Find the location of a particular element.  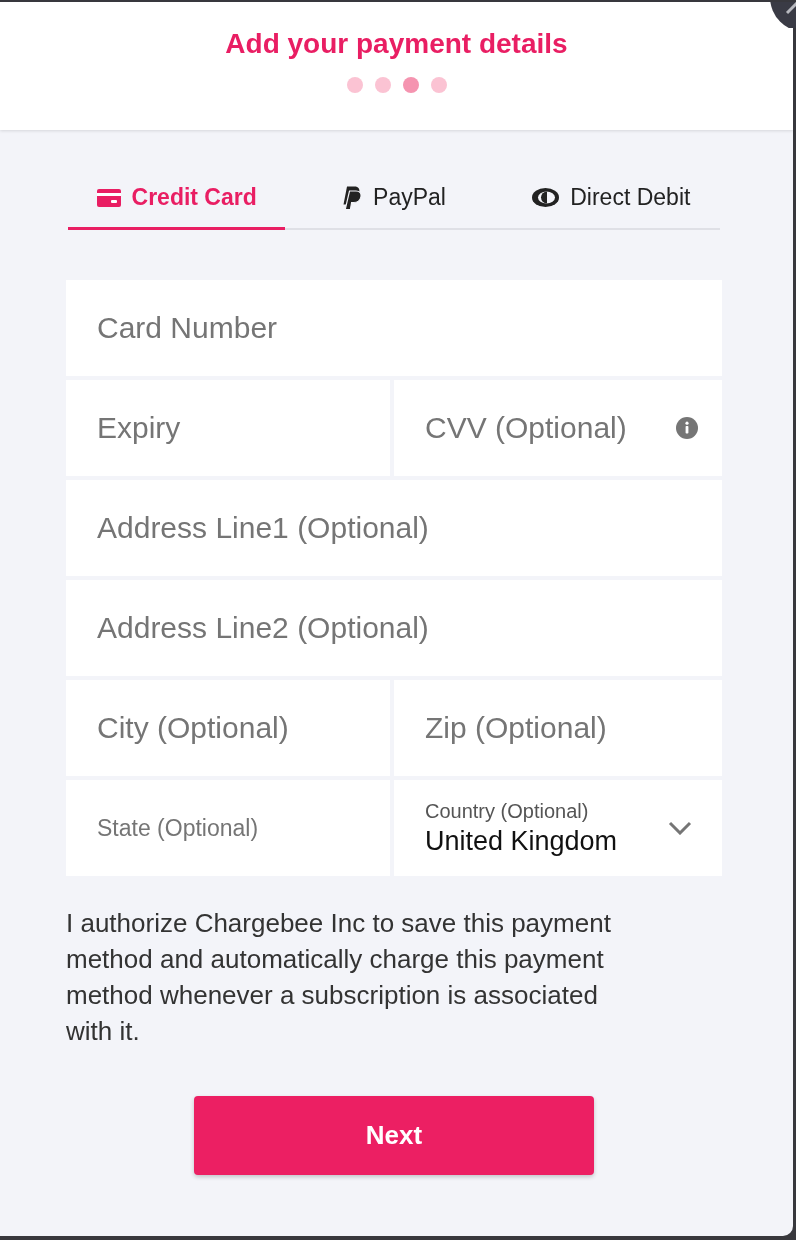

info-button is located at coordinates (695, 428).